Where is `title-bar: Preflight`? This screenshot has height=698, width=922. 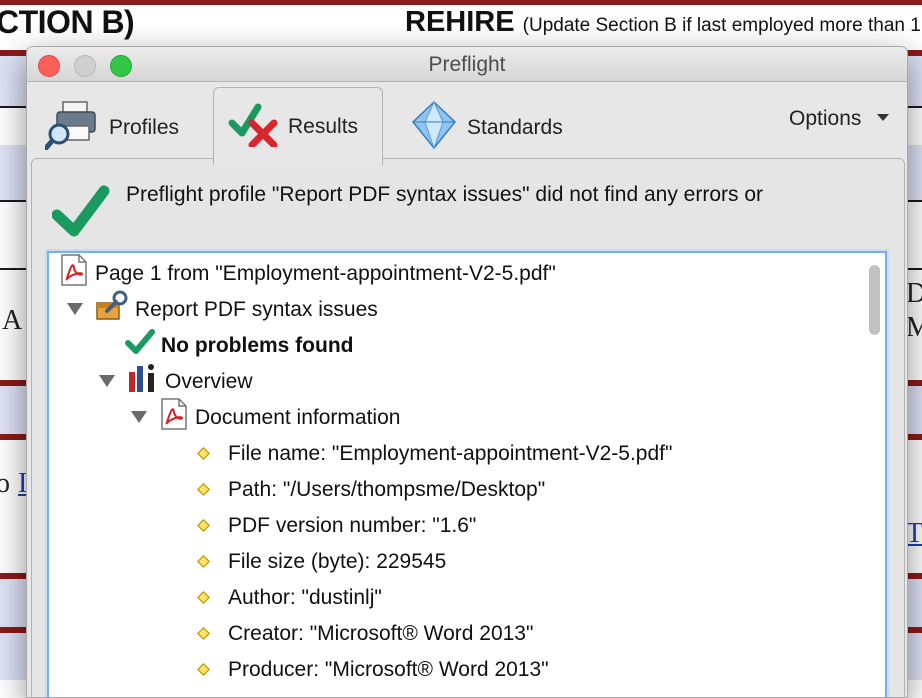 title-bar: Preflight is located at coordinates (467, 64).